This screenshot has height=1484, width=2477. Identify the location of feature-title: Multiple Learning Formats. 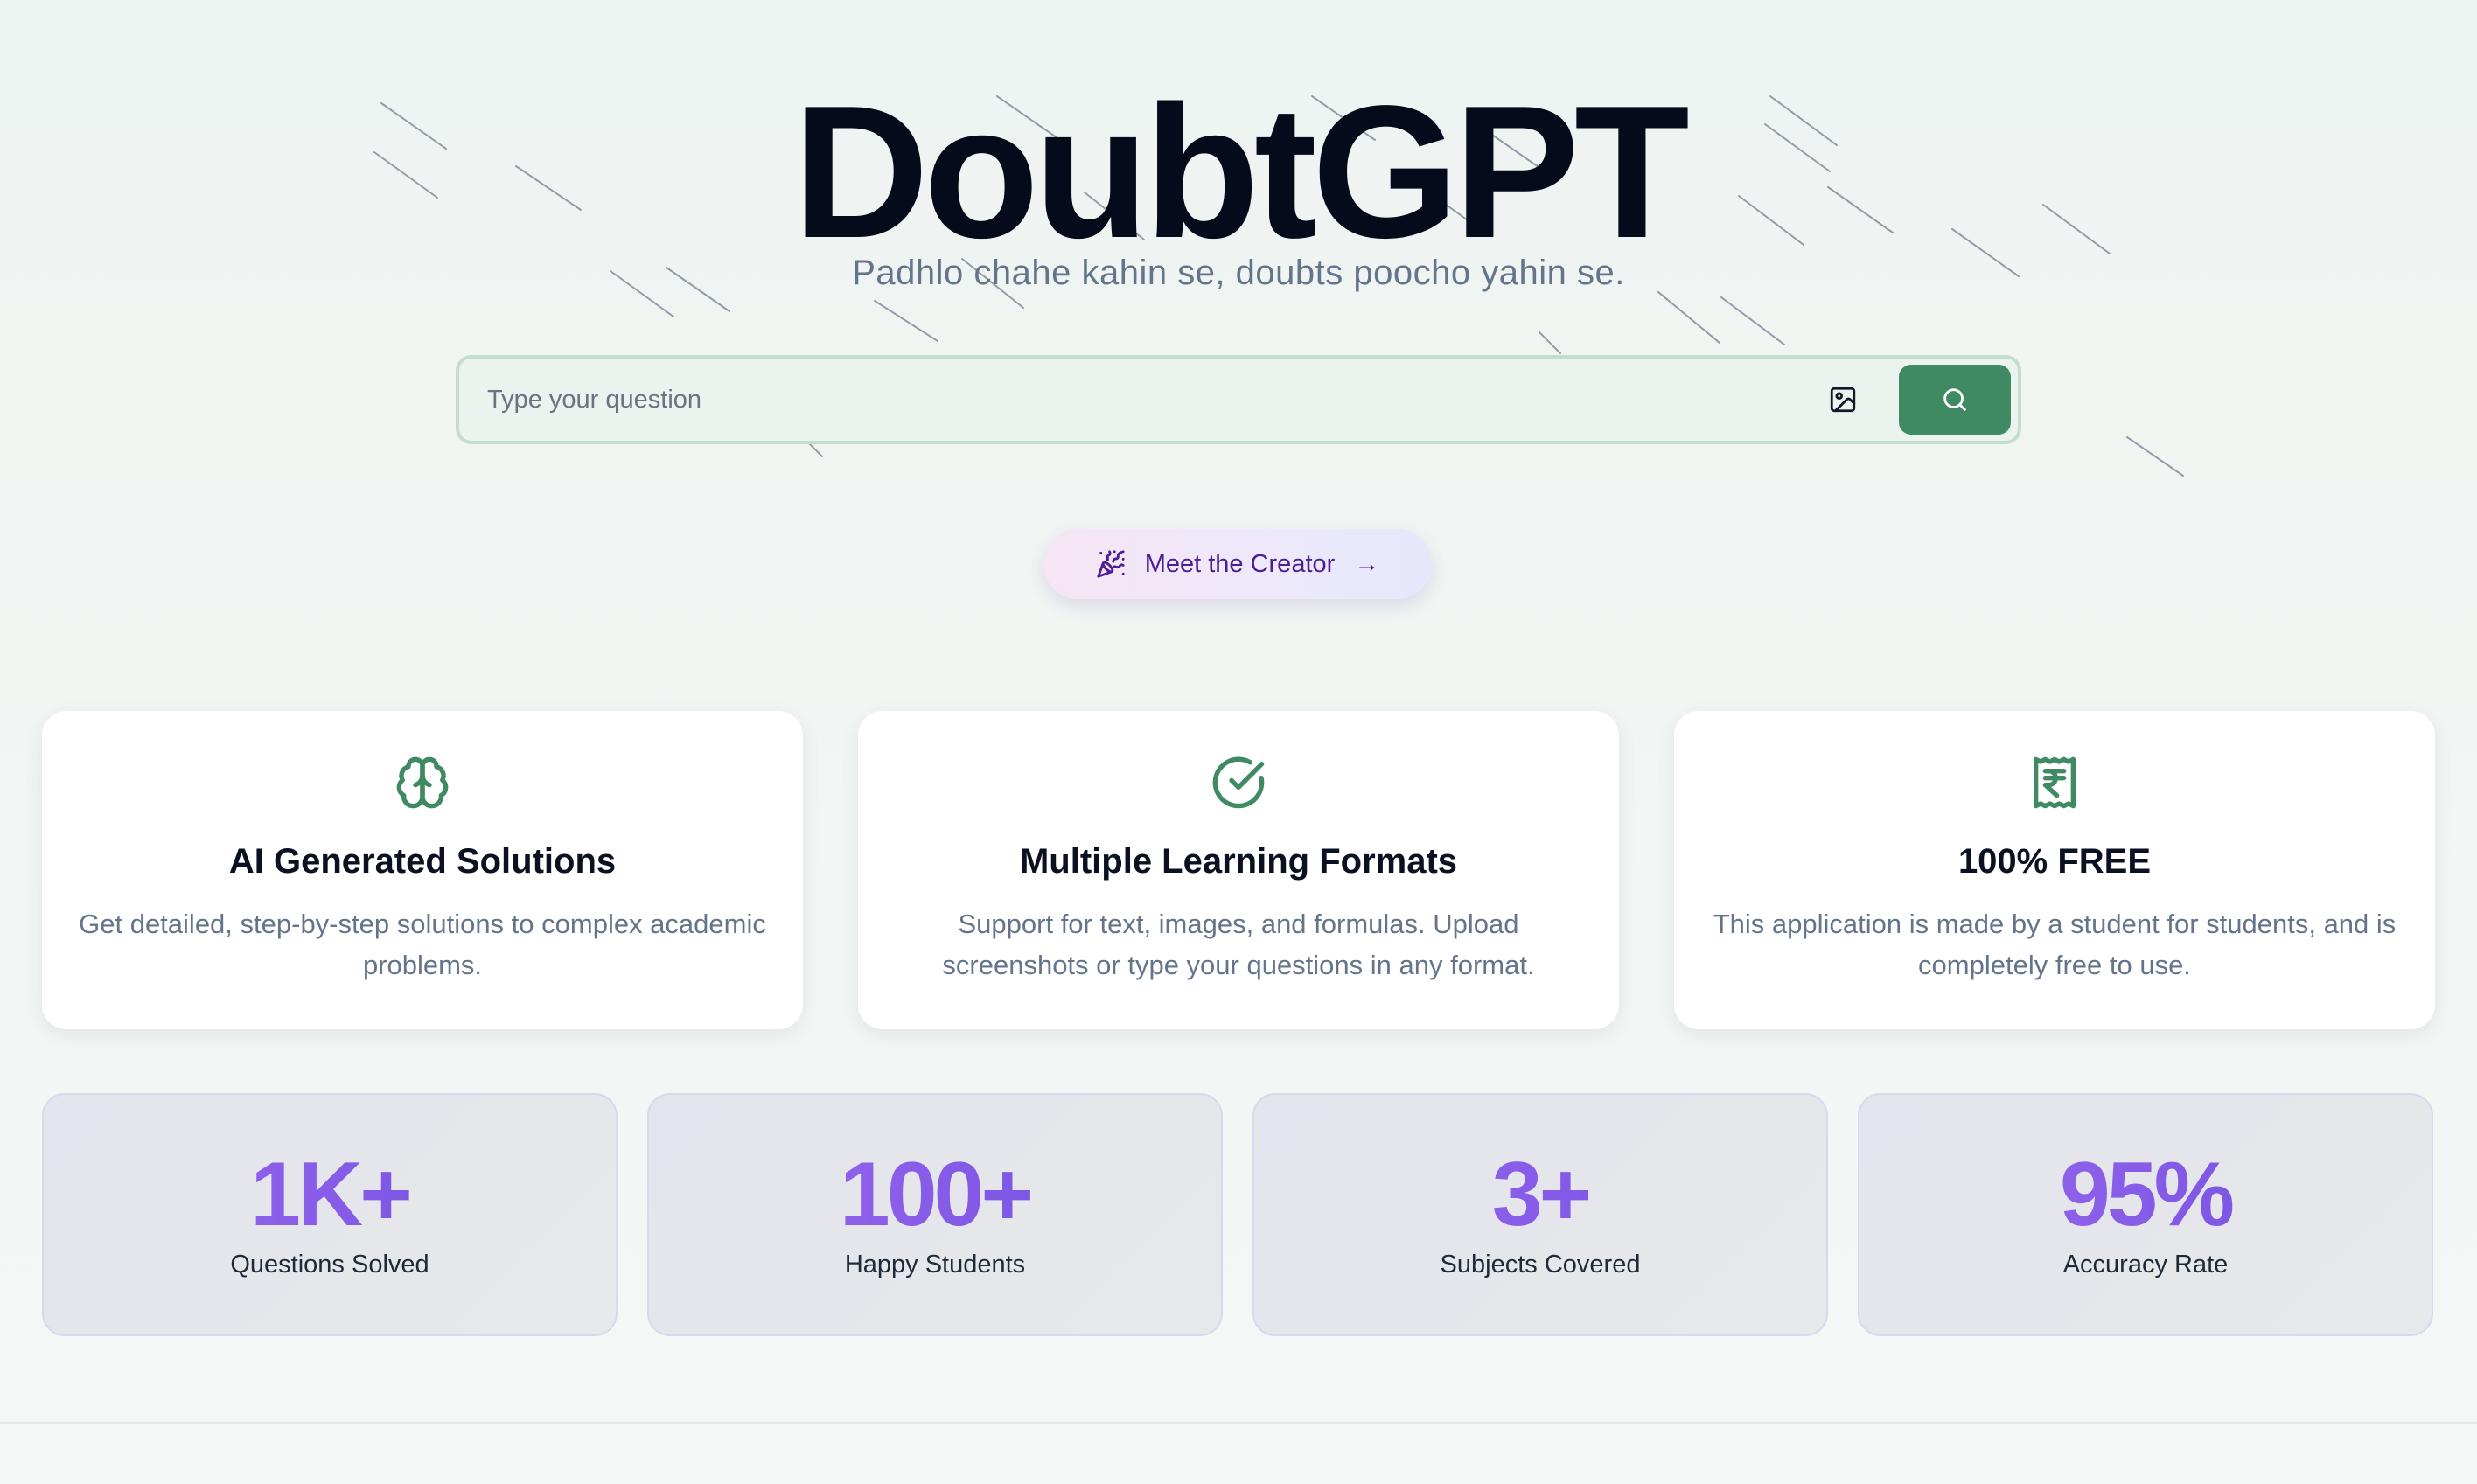
(1238, 861).